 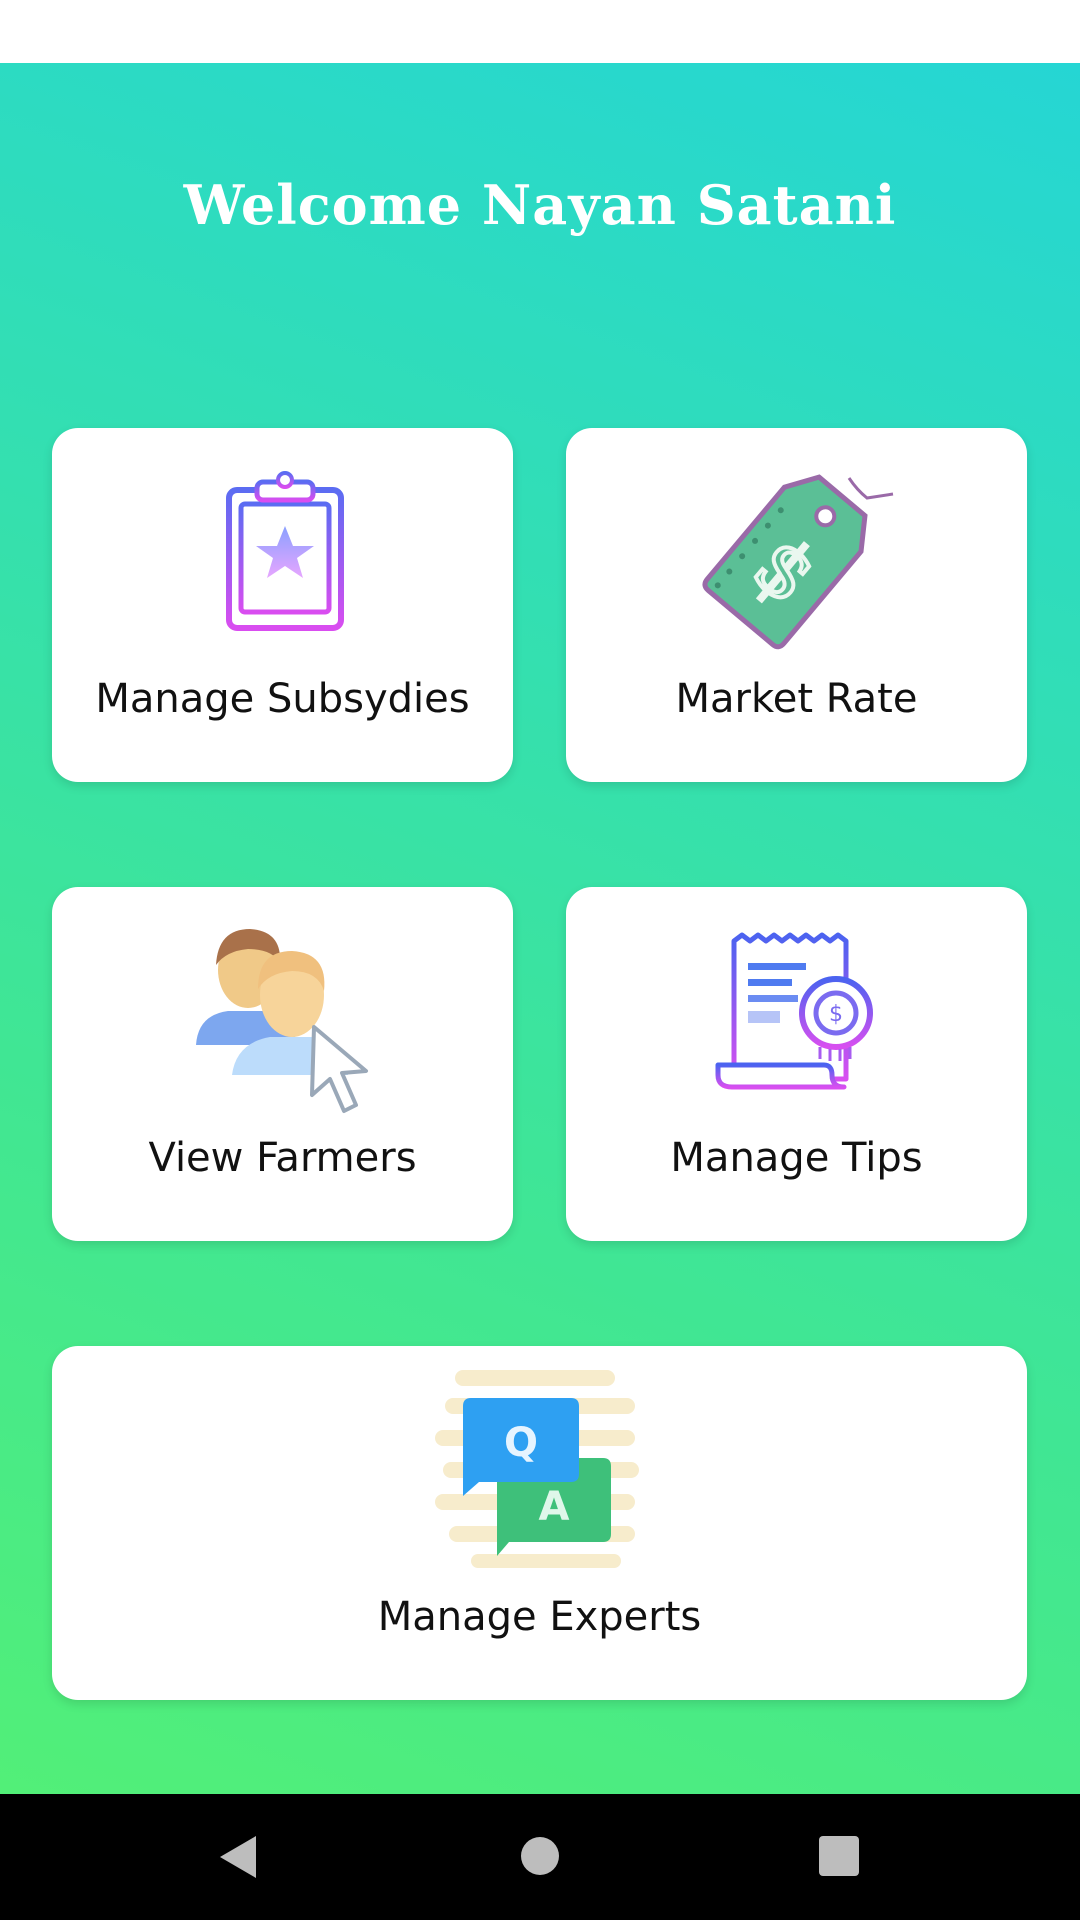 What do you see at coordinates (797, 562) in the screenshot?
I see `price-tag-icon: $` at bounding box center [797, 562].